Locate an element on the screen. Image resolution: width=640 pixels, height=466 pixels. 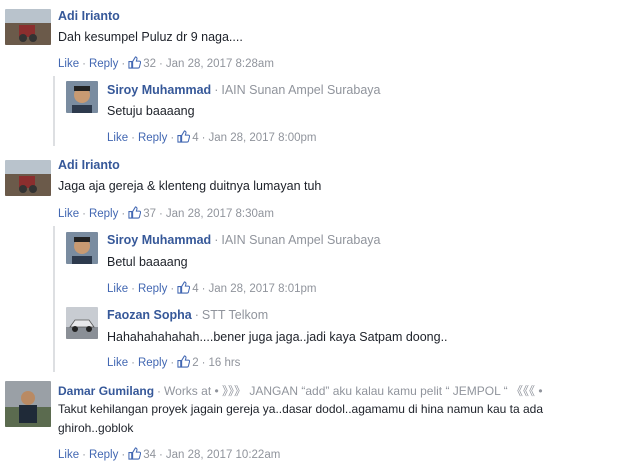
car-avatar is located at coordinates (82, 323).